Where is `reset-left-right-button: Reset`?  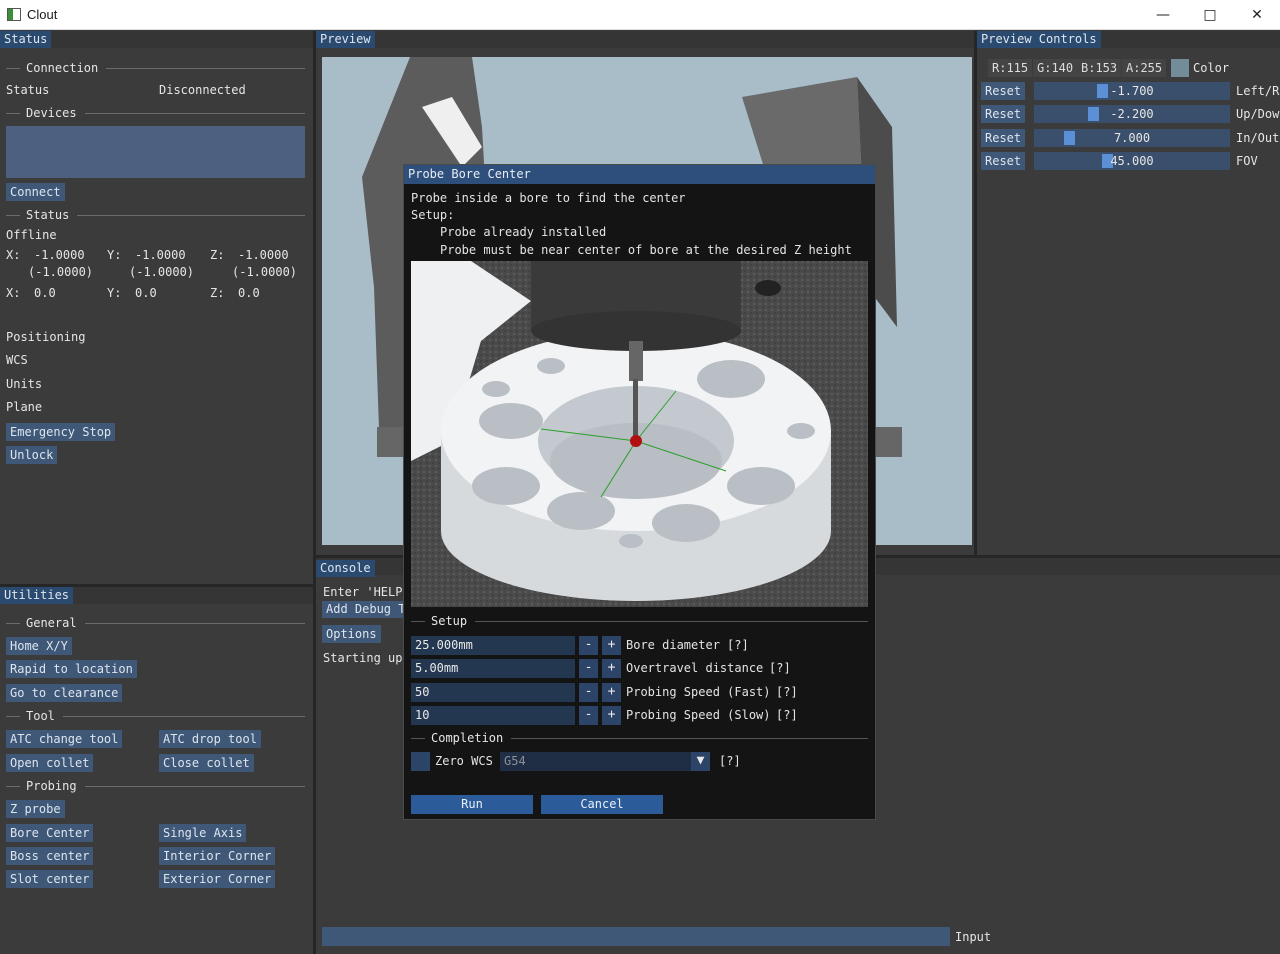
reset-left-right-button: Reset is located at coordinates (1003, 91).